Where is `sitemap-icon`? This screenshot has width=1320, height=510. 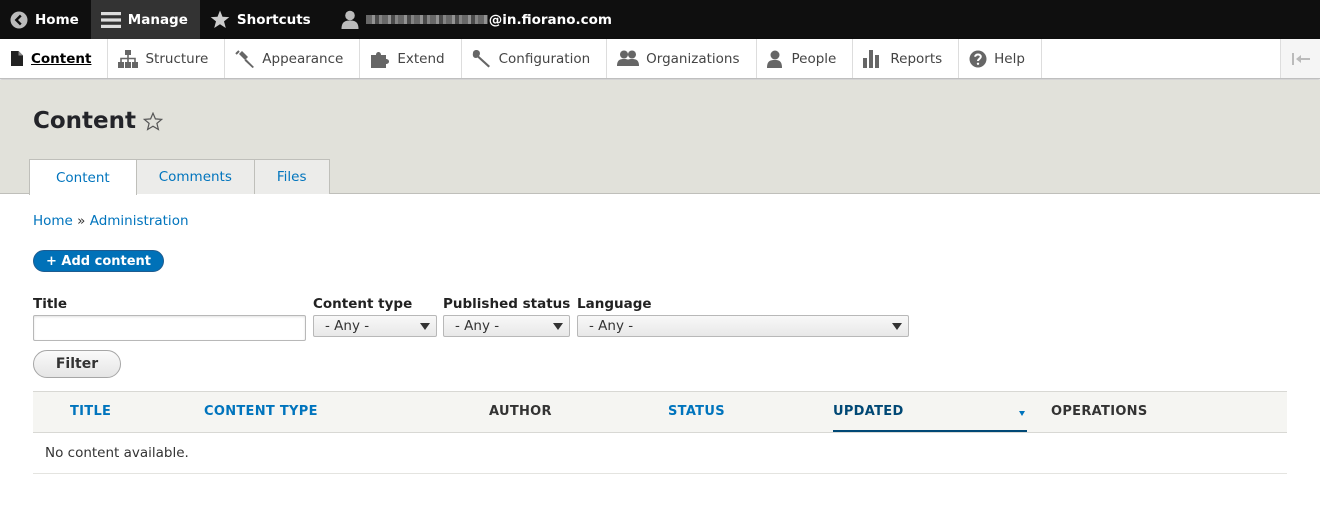 sitemap-icon is located at coordinates (128, 58).